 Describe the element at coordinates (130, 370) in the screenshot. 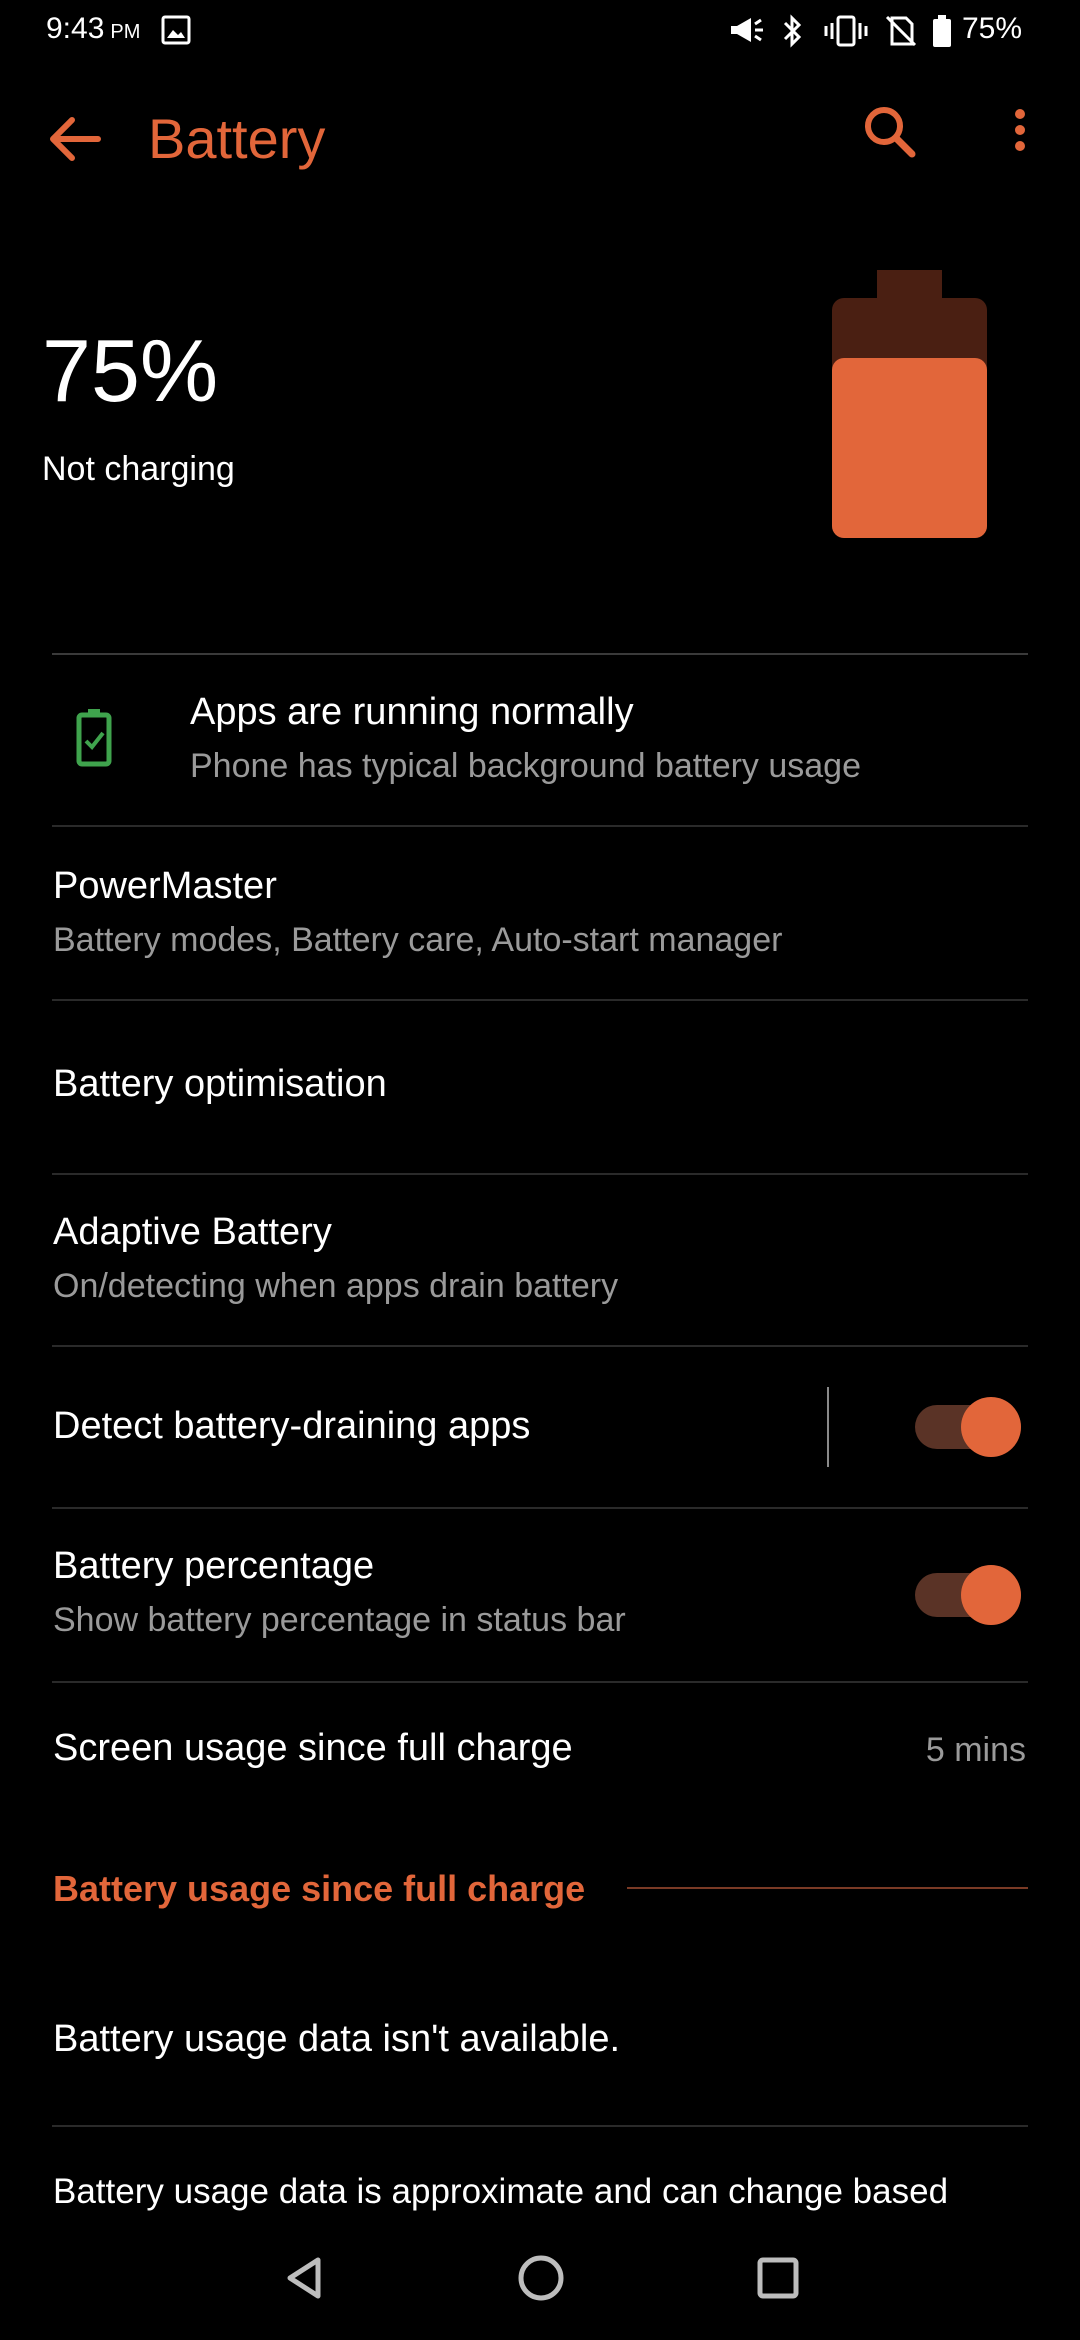

I see `battery-percent: 75%` at that location.